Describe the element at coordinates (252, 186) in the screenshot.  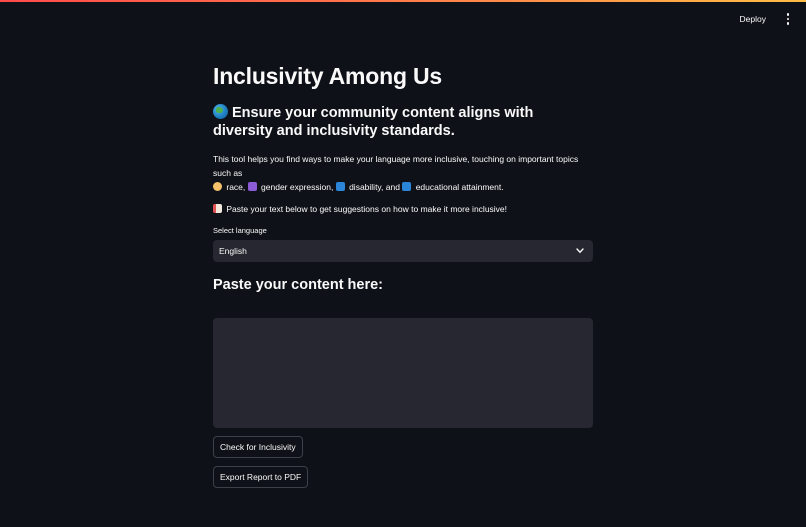
I see `gender-icon` at that location.